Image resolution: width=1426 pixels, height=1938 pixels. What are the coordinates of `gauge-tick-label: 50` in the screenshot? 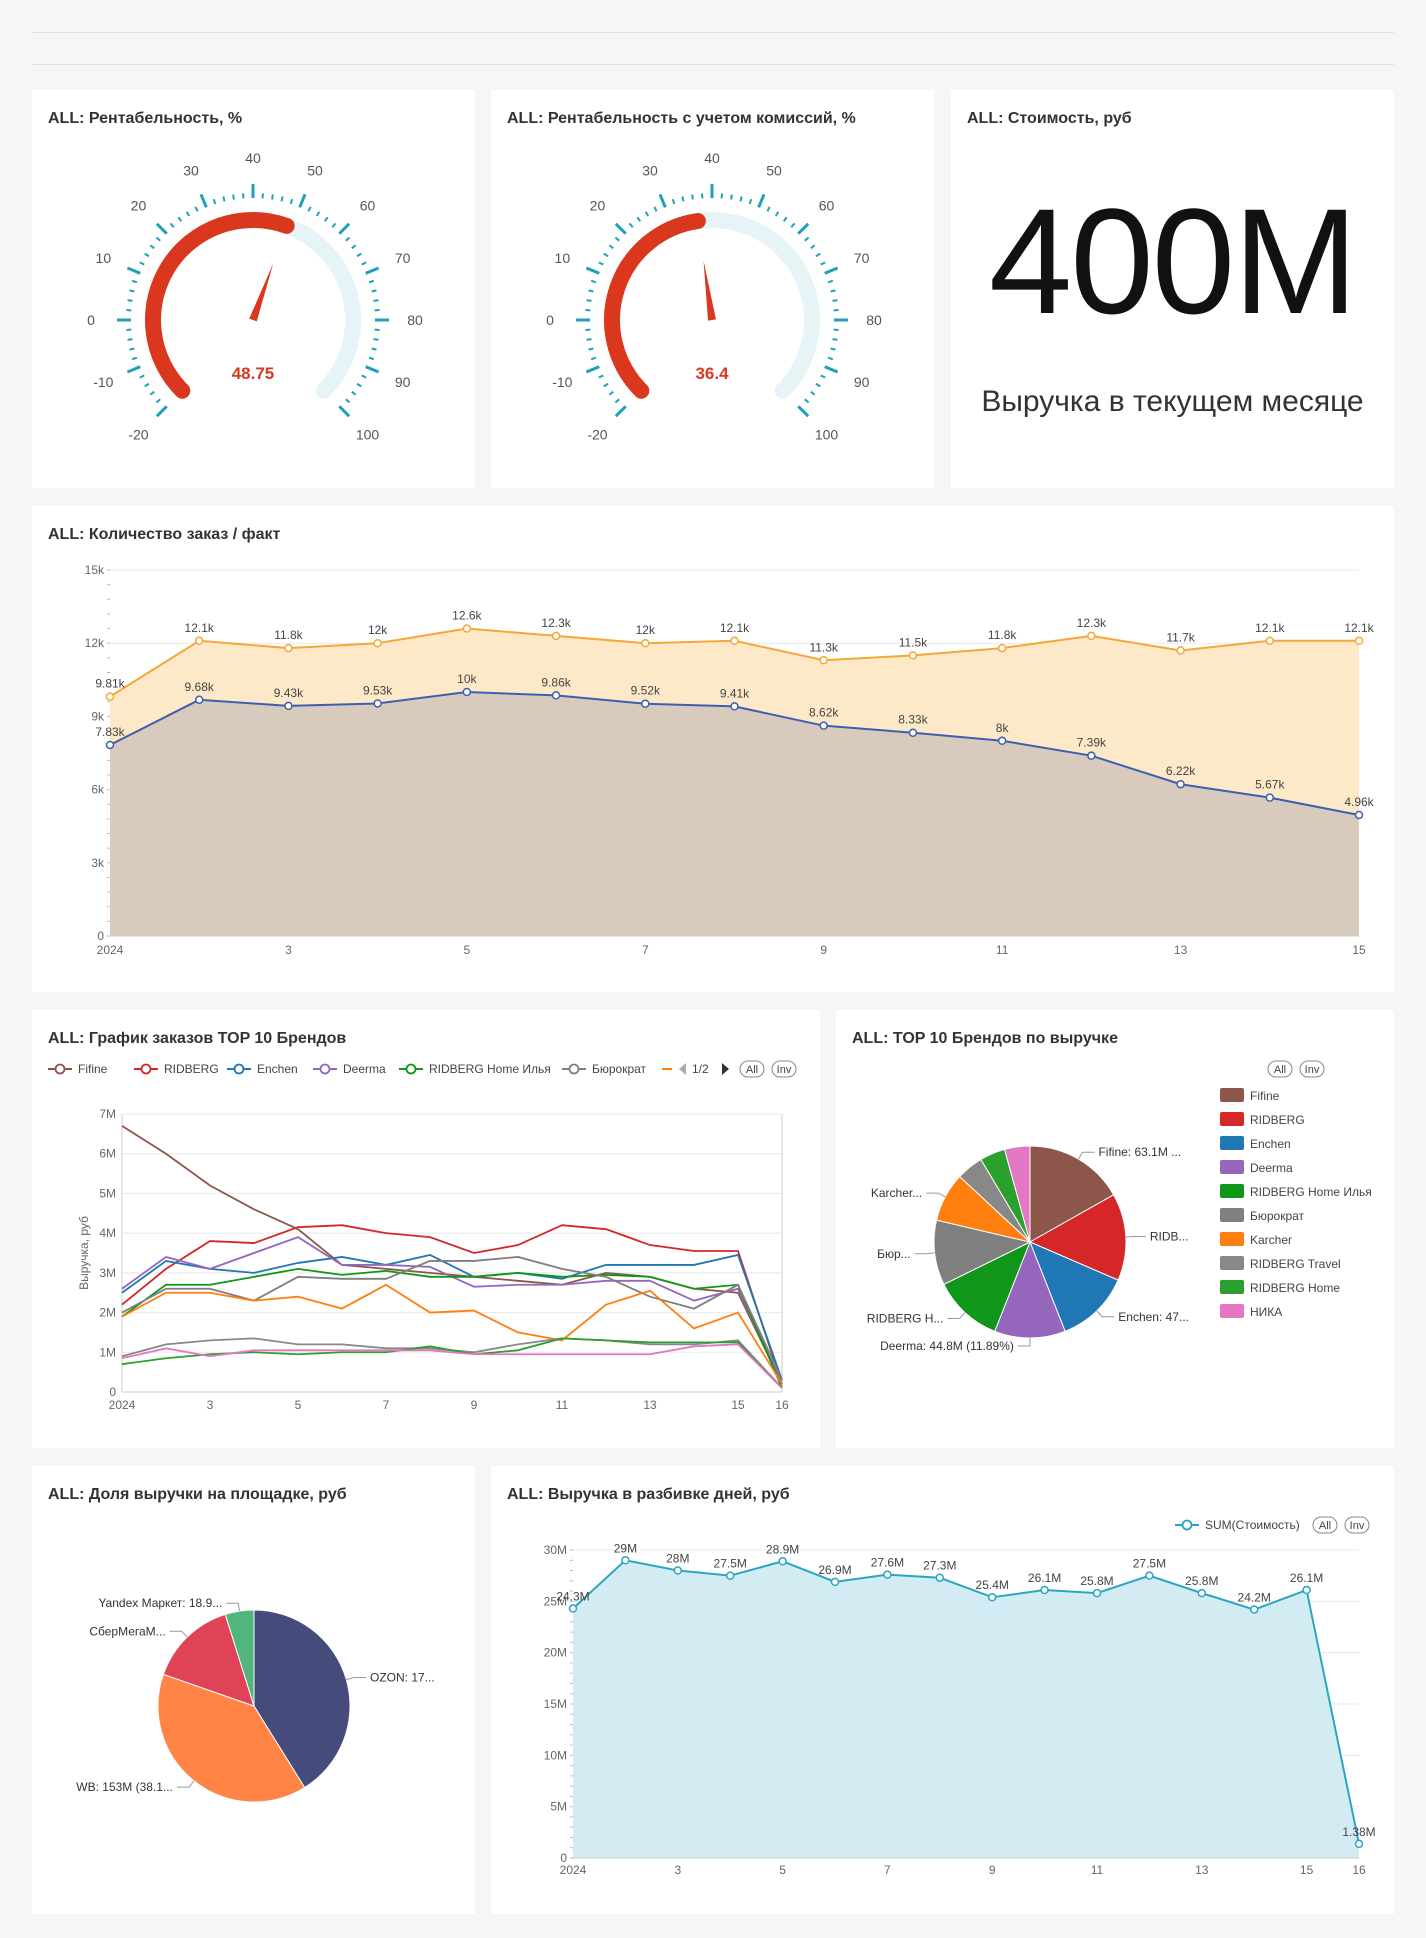 It's located at (315, 170).